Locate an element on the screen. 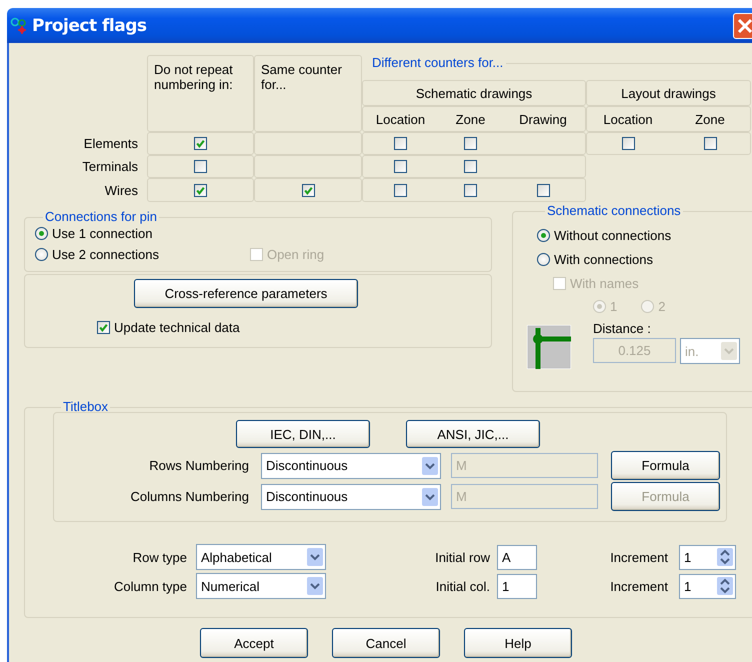  group-title: Titlebox is located at coordinates (85, 406).